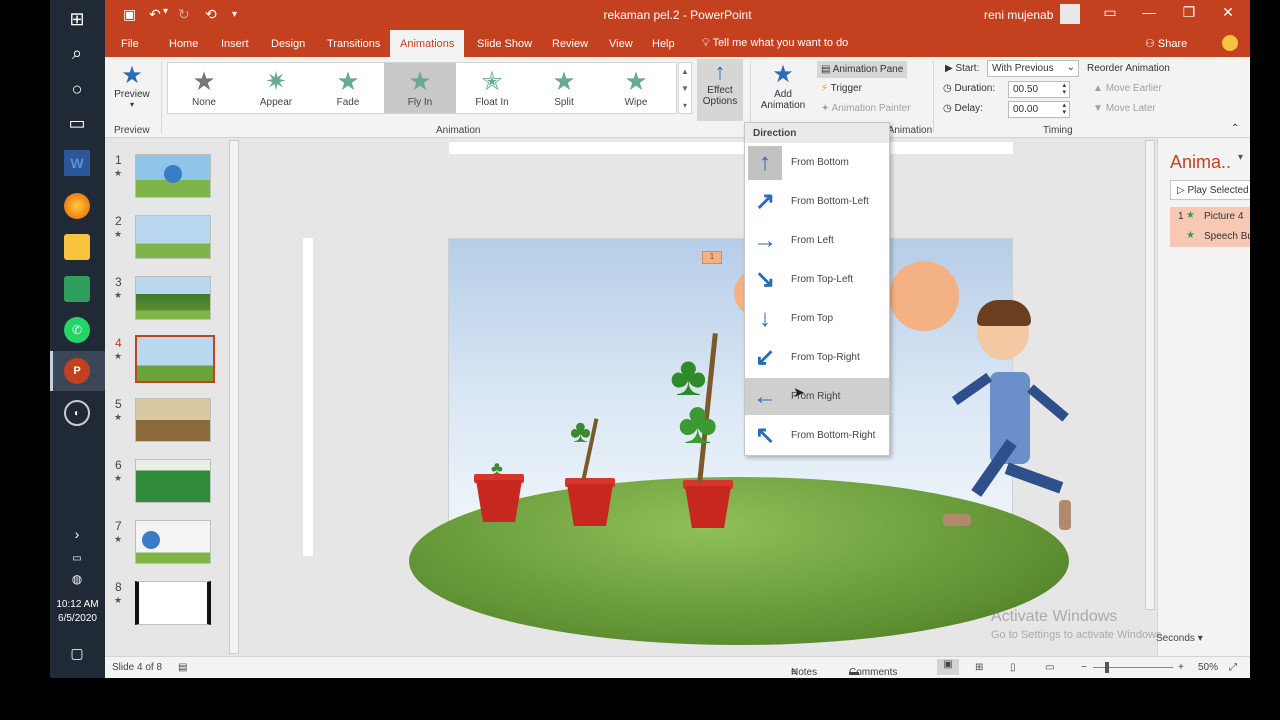 The height and width of the screenshot is (720, 1280). Describe the element at coordinates (77, 89) in the screenshot. I see `cortana-icon: ○` at that location.